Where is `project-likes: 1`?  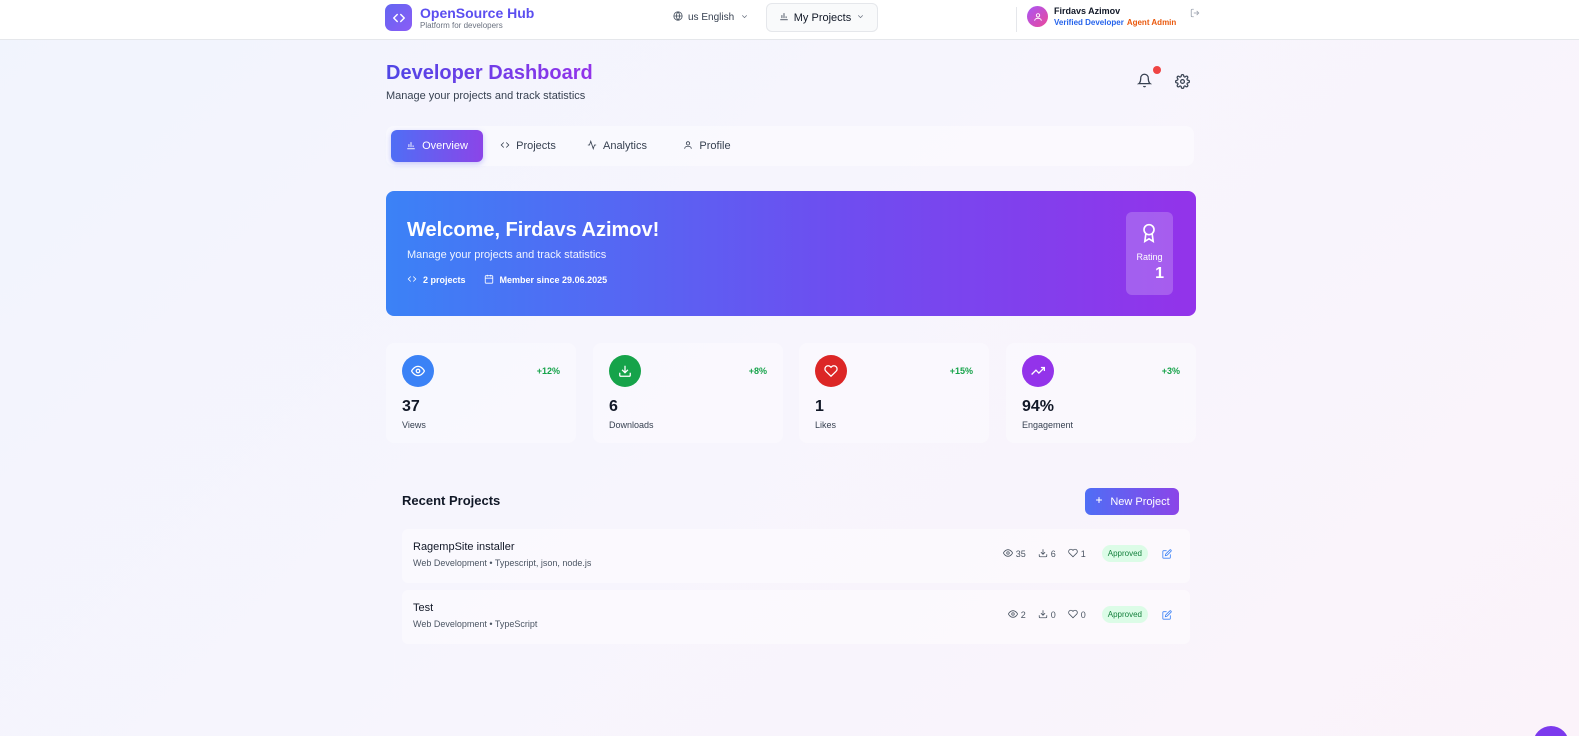
project-likes: 1 is located at coordinates (1077, 554).